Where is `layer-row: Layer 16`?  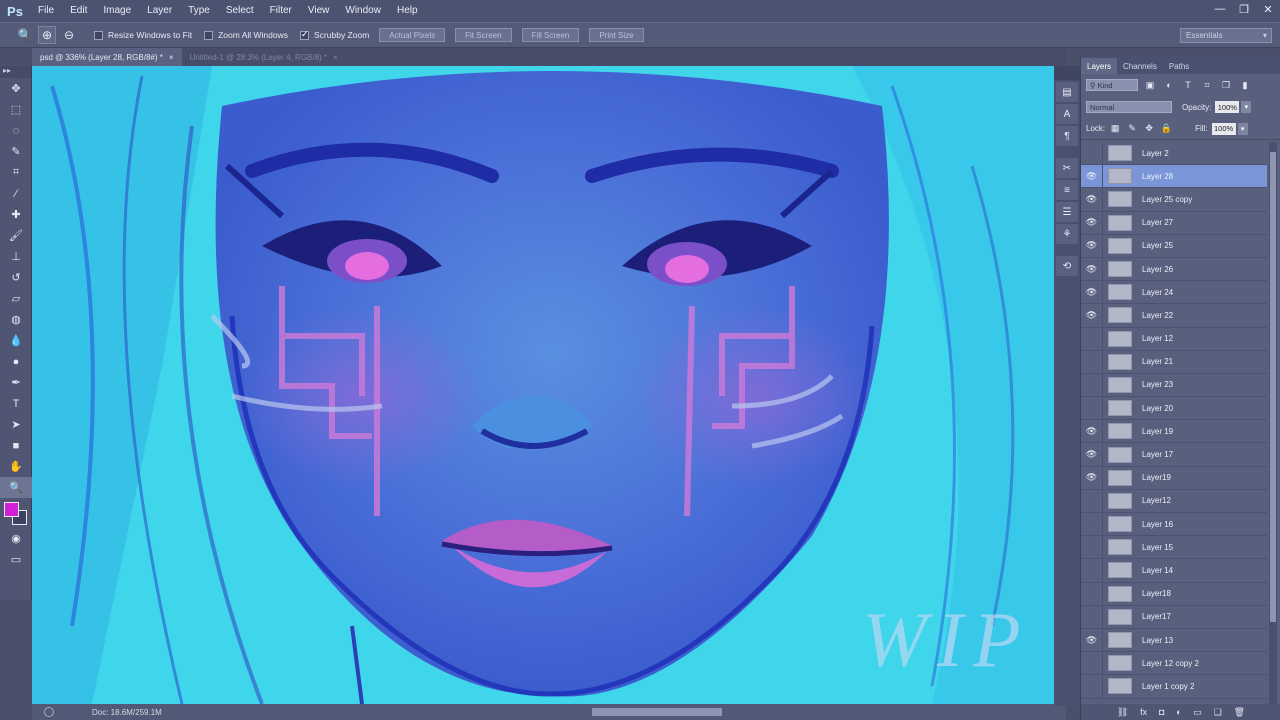
layer-row: Layer 16 is located at coordinates (1174, 524).